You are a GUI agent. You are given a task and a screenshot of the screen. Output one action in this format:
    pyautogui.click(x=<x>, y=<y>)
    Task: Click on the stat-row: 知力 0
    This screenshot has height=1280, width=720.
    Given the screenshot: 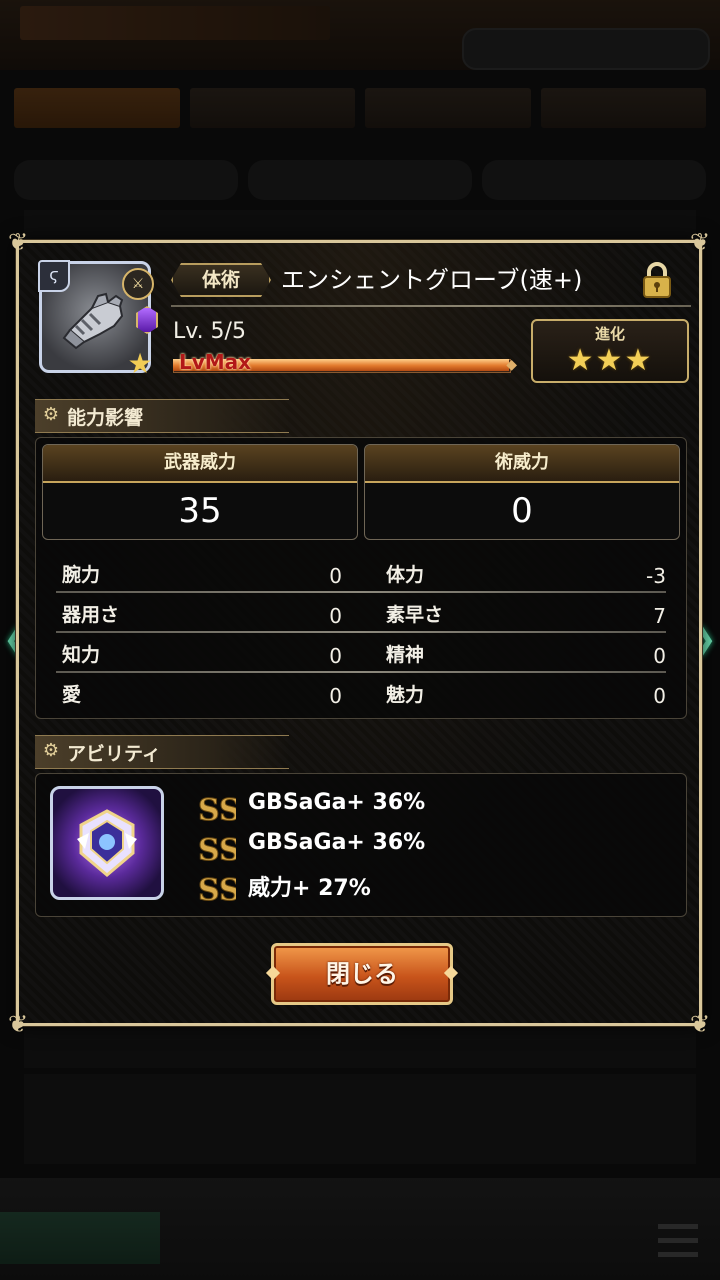 What is the action you would take?
    pyautogui.click(x=202, y=654)
    